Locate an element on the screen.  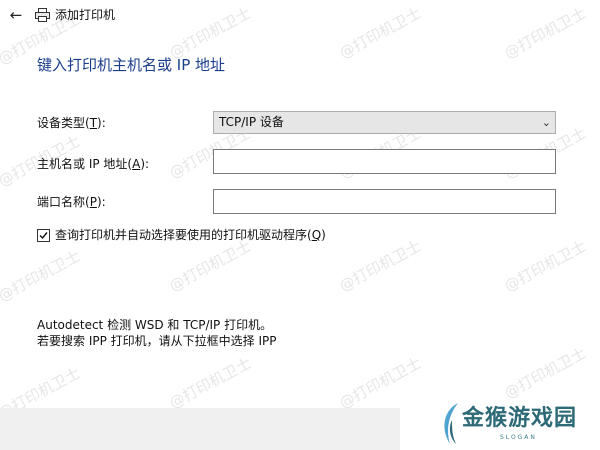
hostname-label: 主机名或 IP 地址(A): is located at coordinates (93, 164).